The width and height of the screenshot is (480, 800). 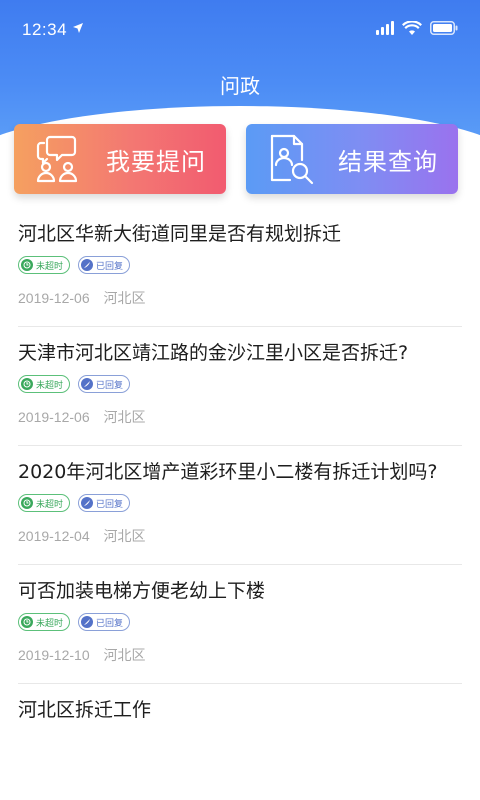 I want to click on action-row: 我要提问 结果查询, so click(x=236, y=160).